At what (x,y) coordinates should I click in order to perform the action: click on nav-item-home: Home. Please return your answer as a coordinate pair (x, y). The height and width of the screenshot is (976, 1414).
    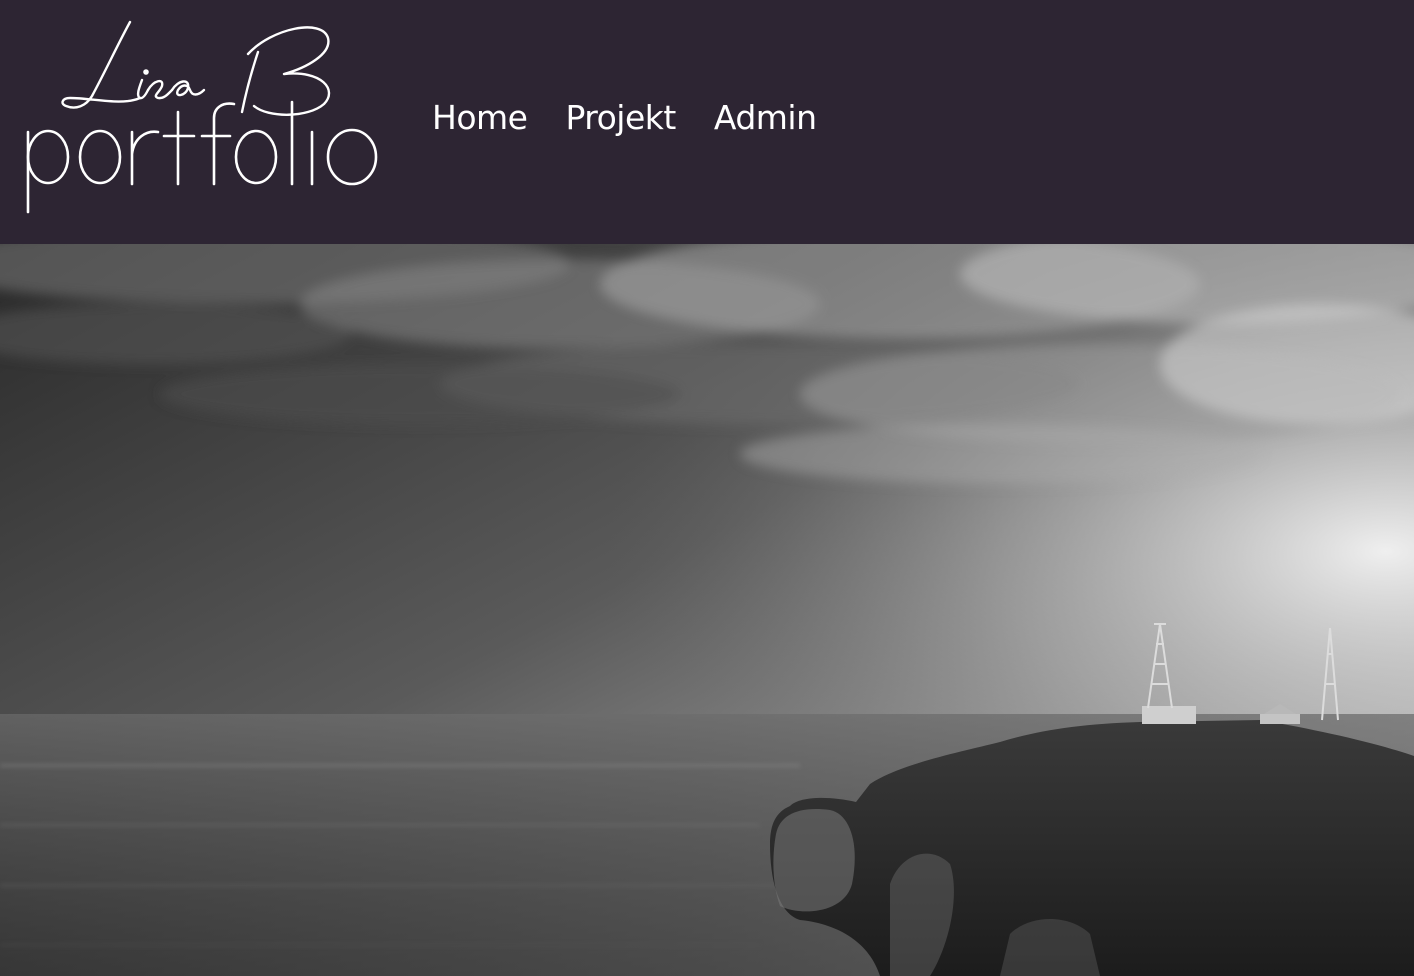
    Looking at the image, I should click on (480, 118).